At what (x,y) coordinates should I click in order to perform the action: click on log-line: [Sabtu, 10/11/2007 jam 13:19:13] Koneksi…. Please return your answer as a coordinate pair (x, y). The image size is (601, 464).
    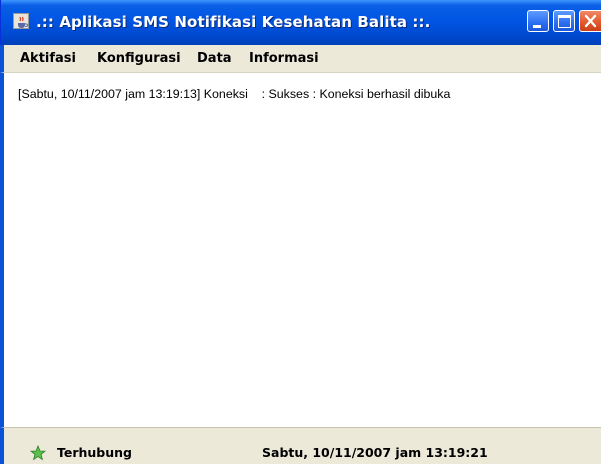
    Looking at the image, I should click on (234, 94).